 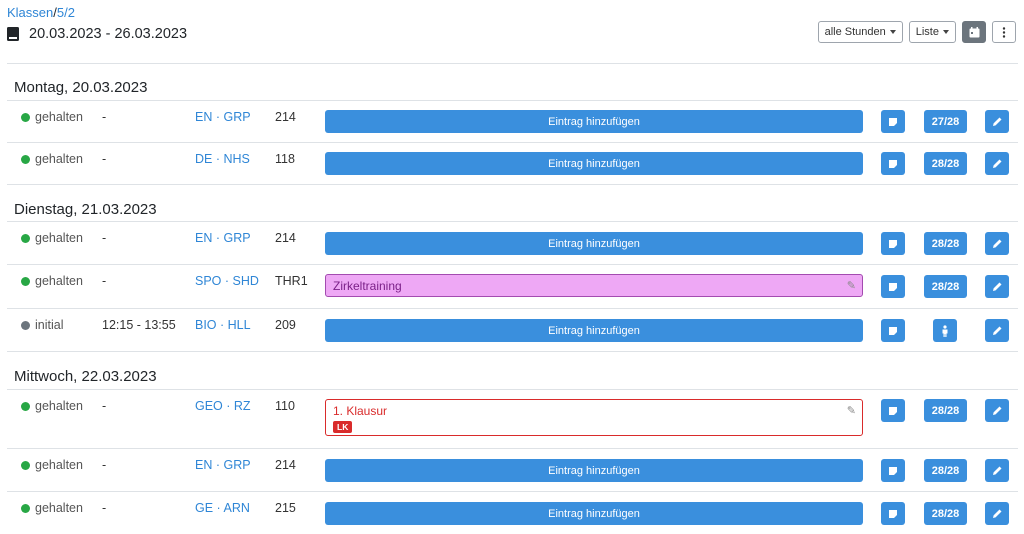 What do you see at coordinates (85, 376) in the screenshot?
I see `day-heading: Mittwoch, 22.03.2023` at bounding box center [85, 376].